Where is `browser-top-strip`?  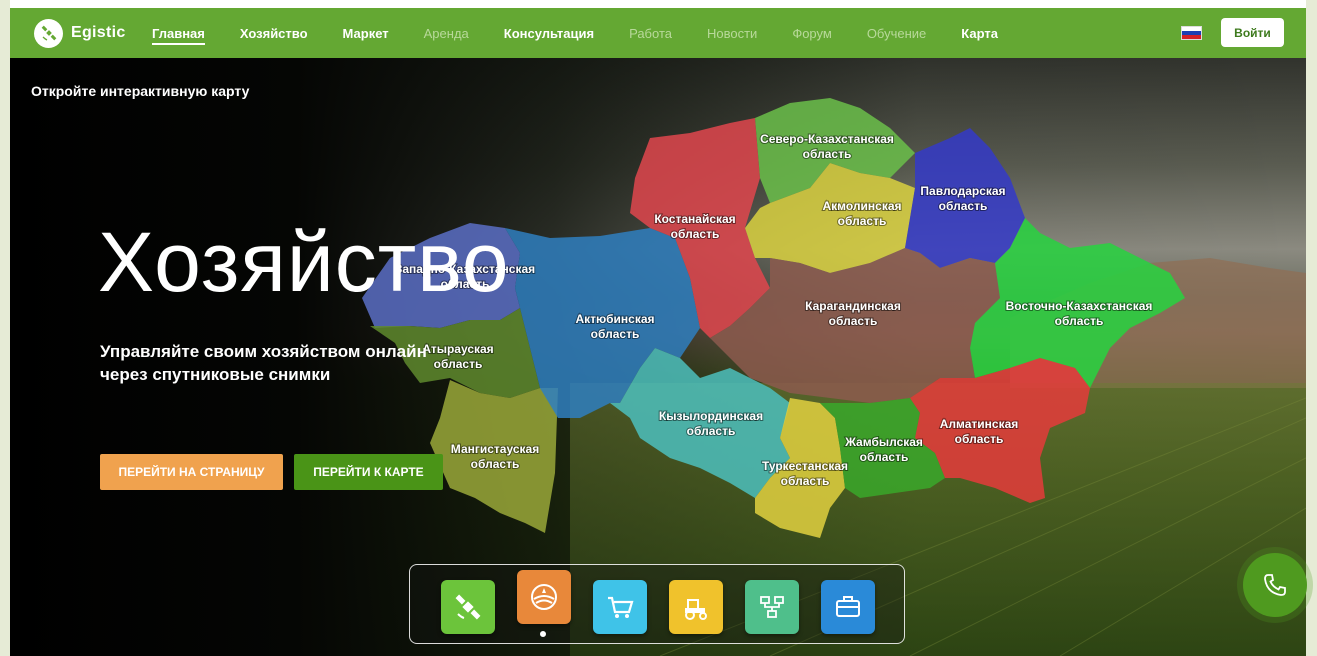 browser-top-strip is located at coordinates (658, 4).